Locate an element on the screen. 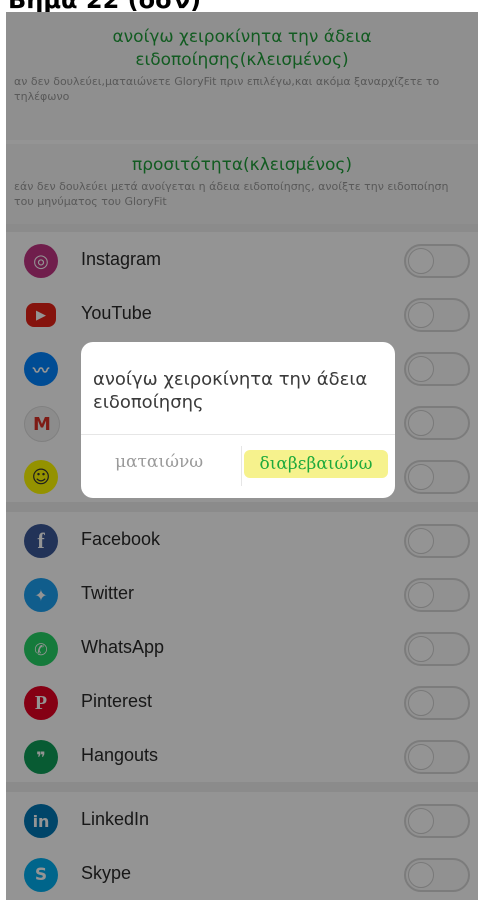  cancel-button: ματαιώνω is located at coordinates (159, 462).